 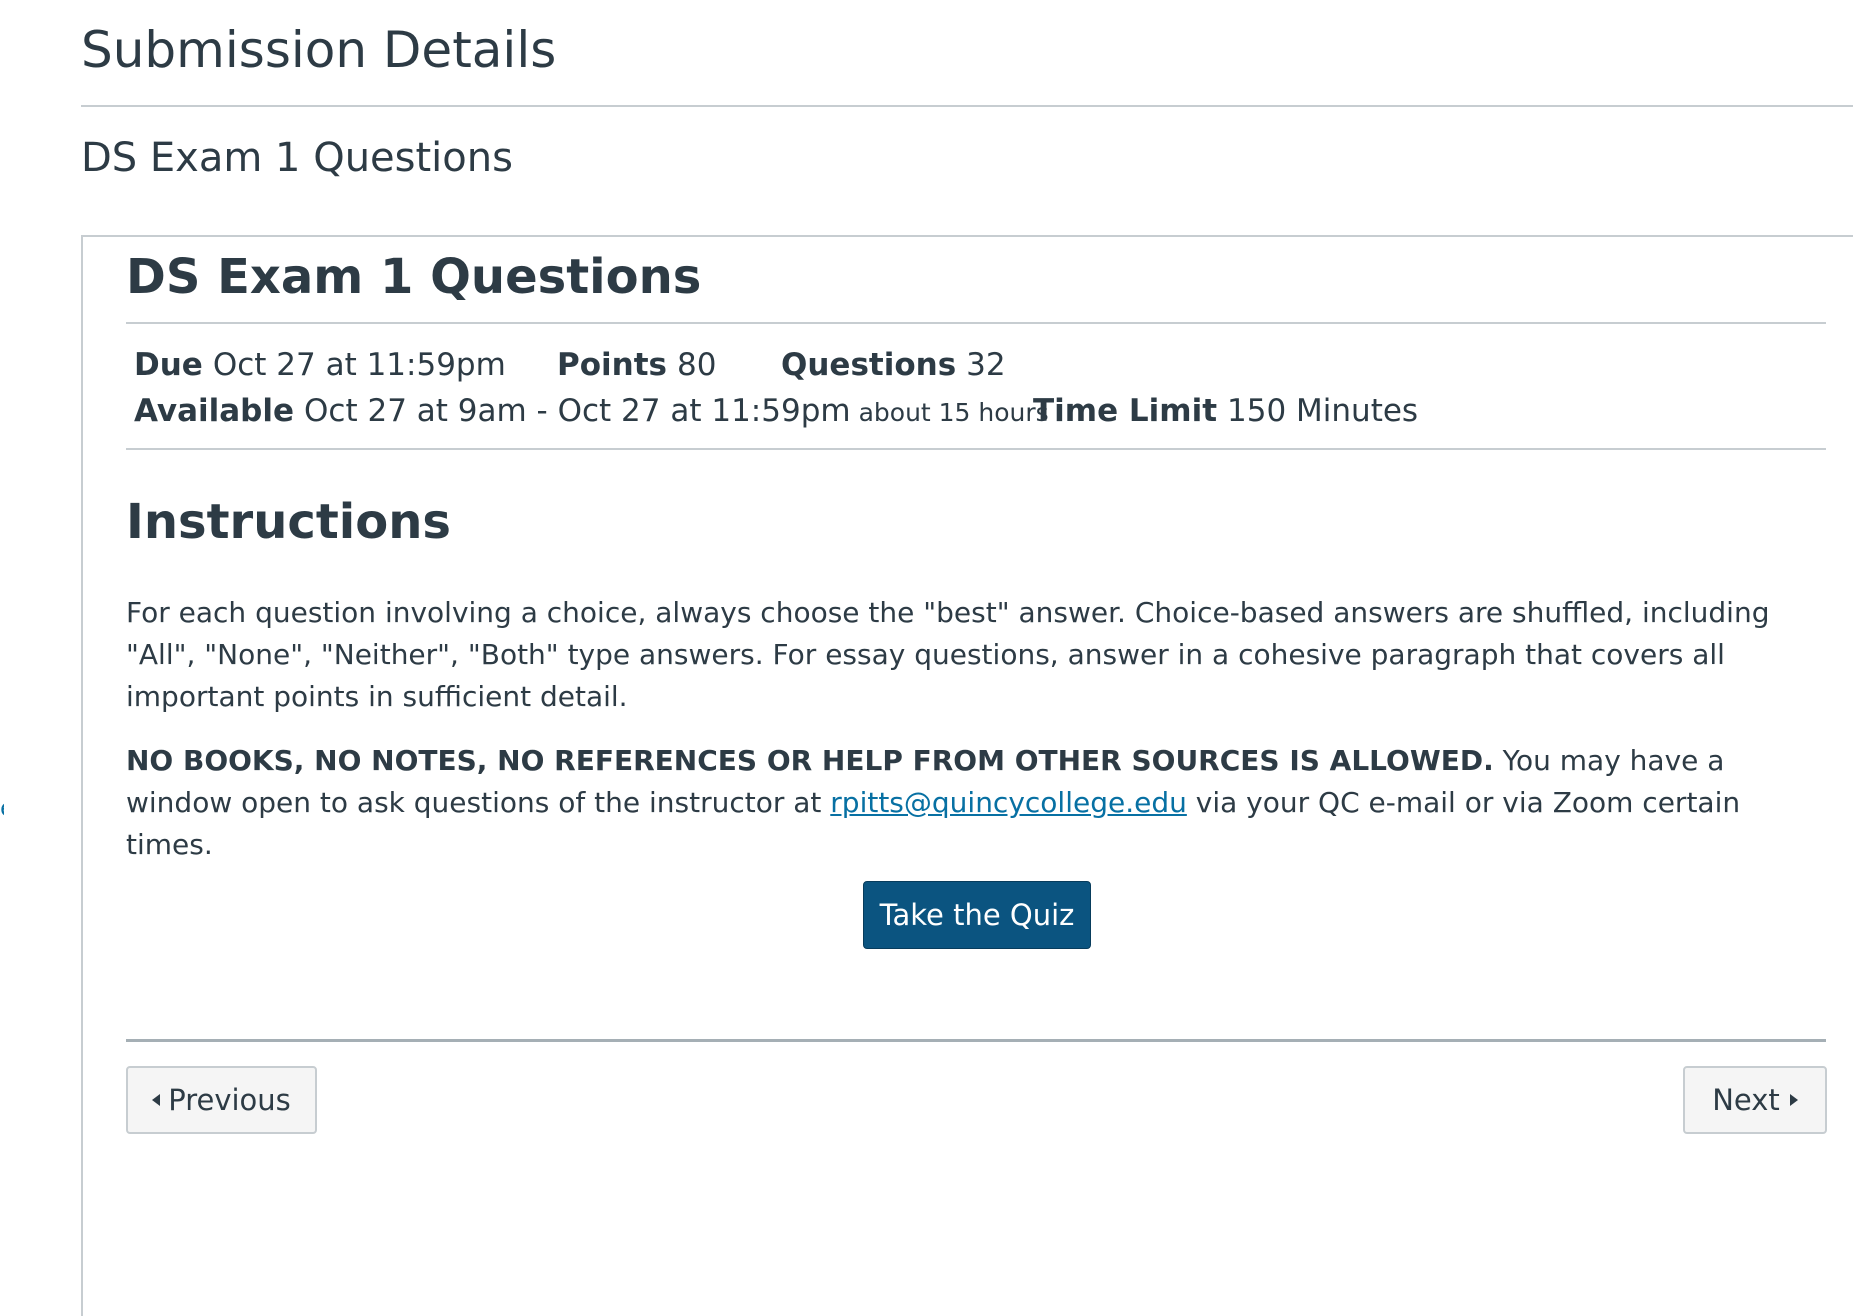 What do you see at coordinates (1008, 802) in the screenshot?
I see `instructor-email-link: rpitts@quincycollege.edu` at bounding box center [1008, 802].